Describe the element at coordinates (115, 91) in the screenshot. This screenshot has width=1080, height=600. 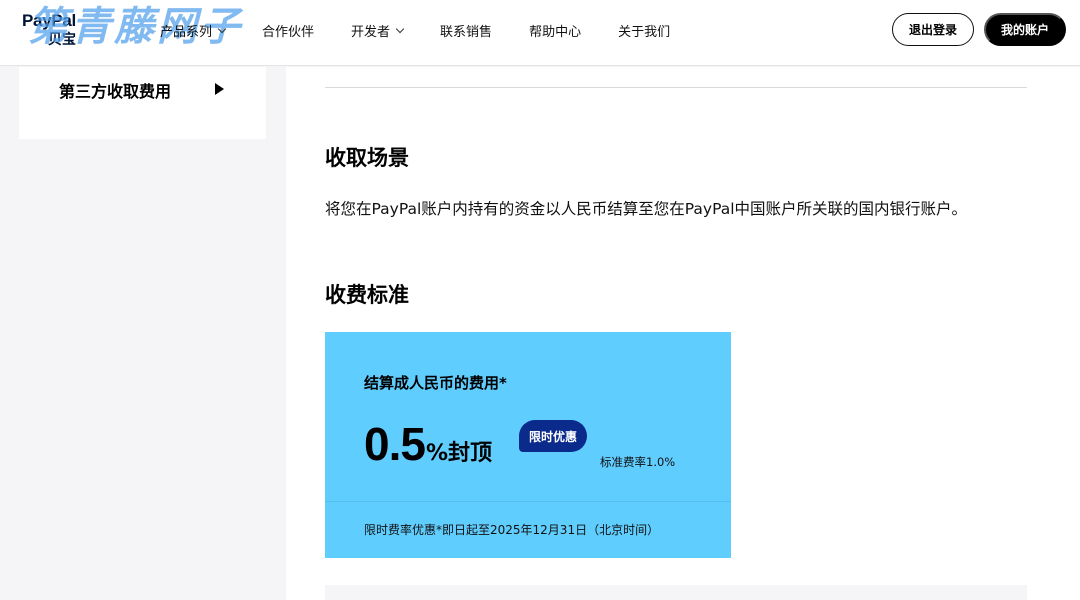
I see `sidebar-item-label: 第三方收取费用` at that location.